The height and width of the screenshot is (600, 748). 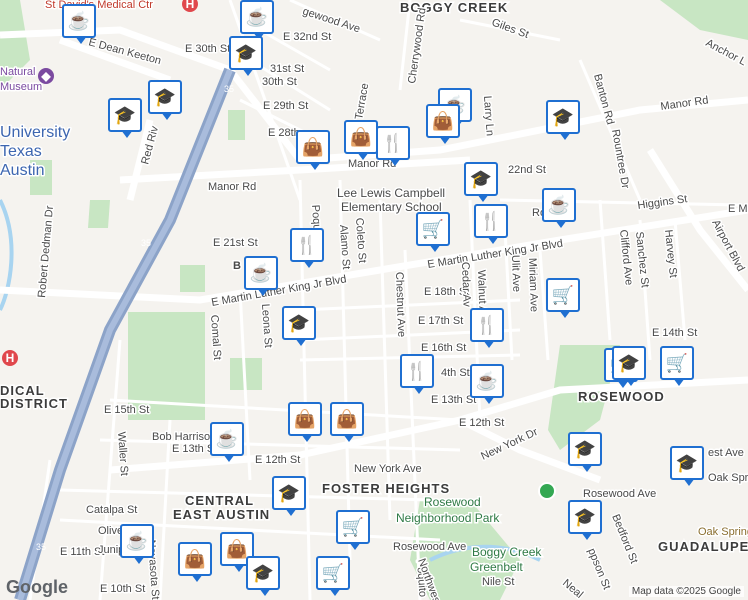 What do you see at coordinates (533, 285) in the screenshot?
I see `street-label: Miriam Ave` at bounding box center [533, 285].